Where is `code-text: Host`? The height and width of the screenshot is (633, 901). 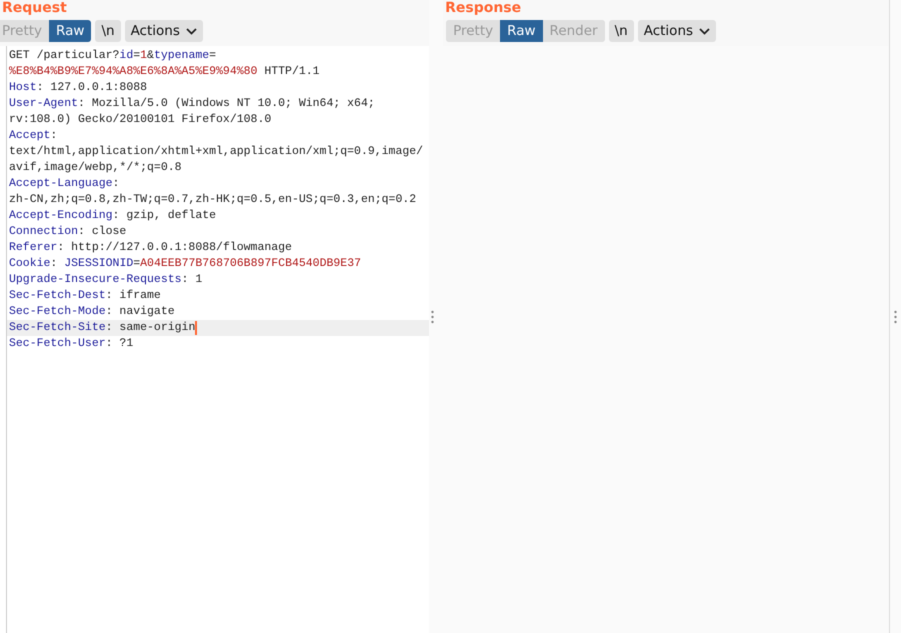 code-text: Host is located at coordinates (23, 88).